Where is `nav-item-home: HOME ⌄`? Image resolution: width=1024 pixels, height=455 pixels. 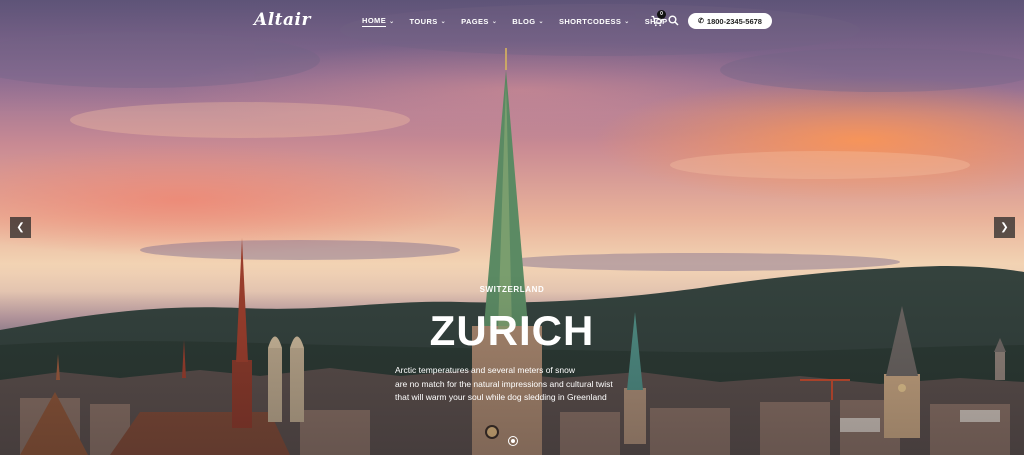
nav-item-home: HOME ⌄ is located at coordinates (378, 21).